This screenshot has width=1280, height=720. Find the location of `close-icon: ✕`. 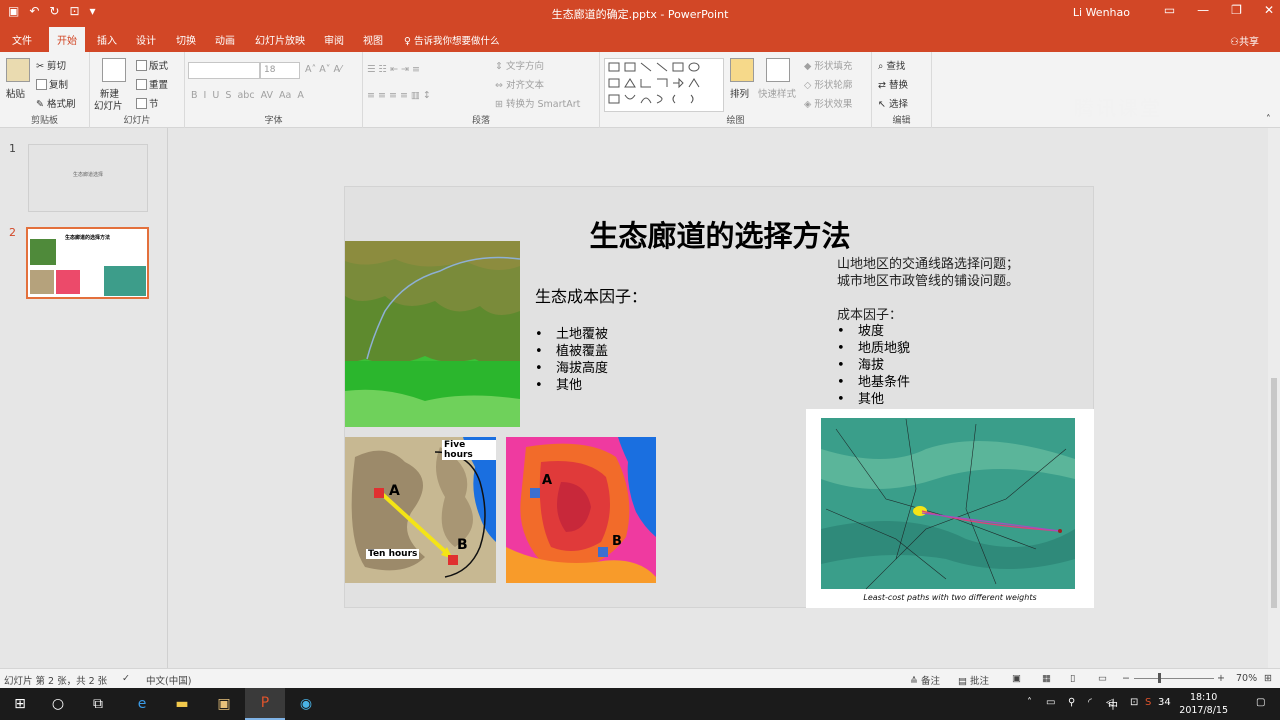

close-icon: ✕ is located at coordinates (1269, 10).